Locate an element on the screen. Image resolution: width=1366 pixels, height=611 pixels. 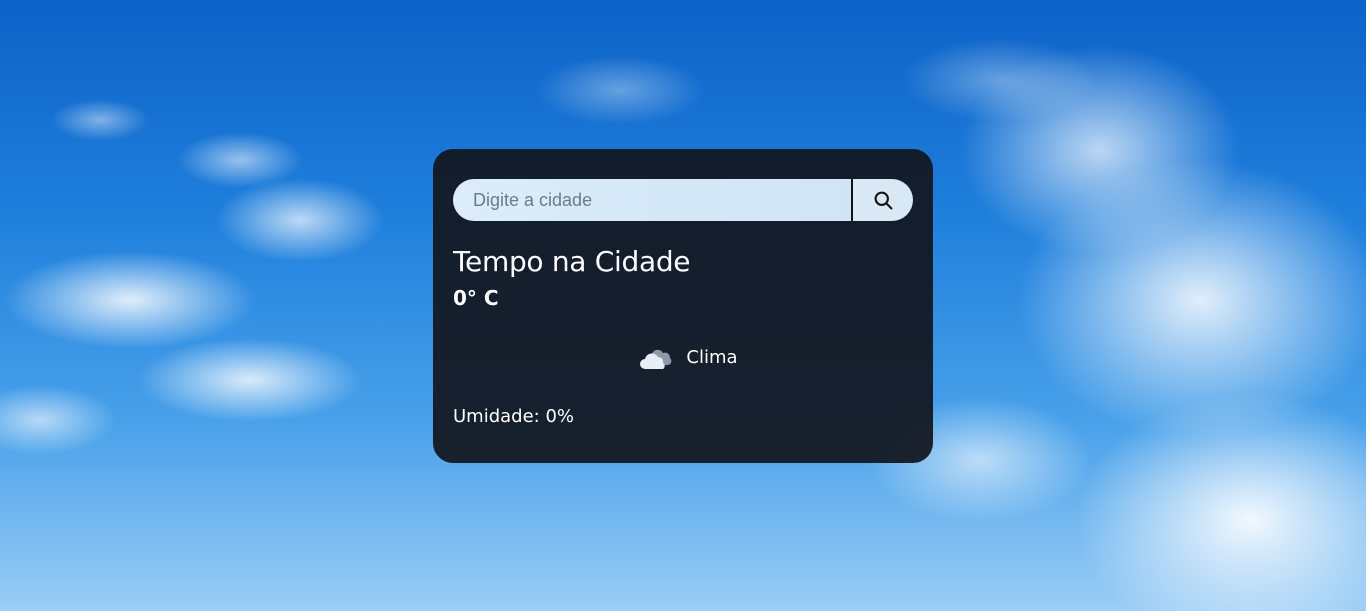
search-icon is located at coordinates (883, 200).